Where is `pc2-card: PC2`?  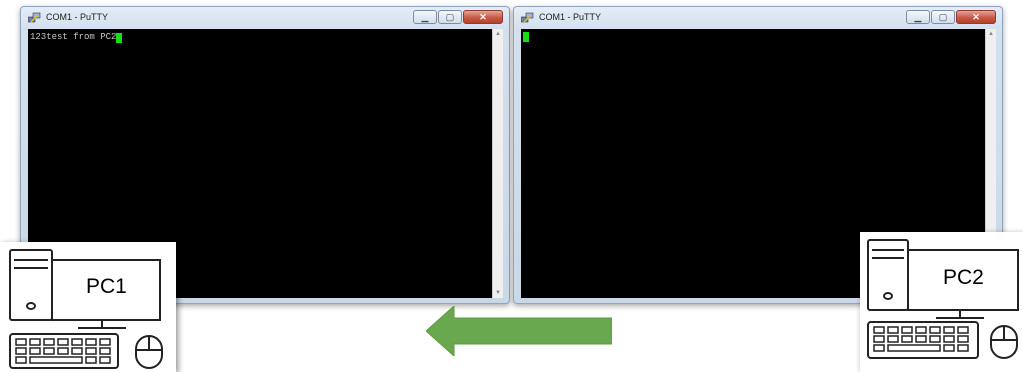
pc2-card: PC2 is located at coordinates (941, 302).